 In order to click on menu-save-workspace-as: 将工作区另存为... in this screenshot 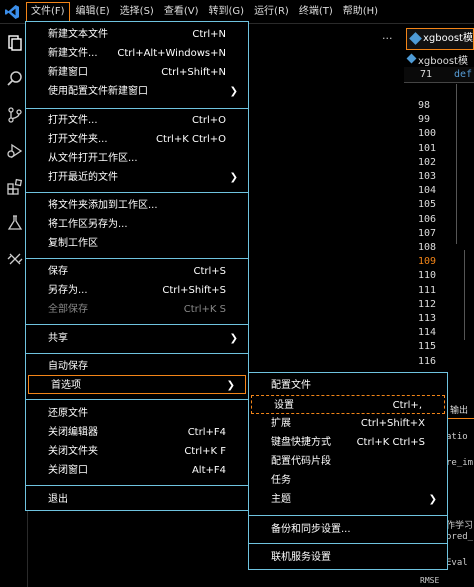, I will do `click(137, 224)`.